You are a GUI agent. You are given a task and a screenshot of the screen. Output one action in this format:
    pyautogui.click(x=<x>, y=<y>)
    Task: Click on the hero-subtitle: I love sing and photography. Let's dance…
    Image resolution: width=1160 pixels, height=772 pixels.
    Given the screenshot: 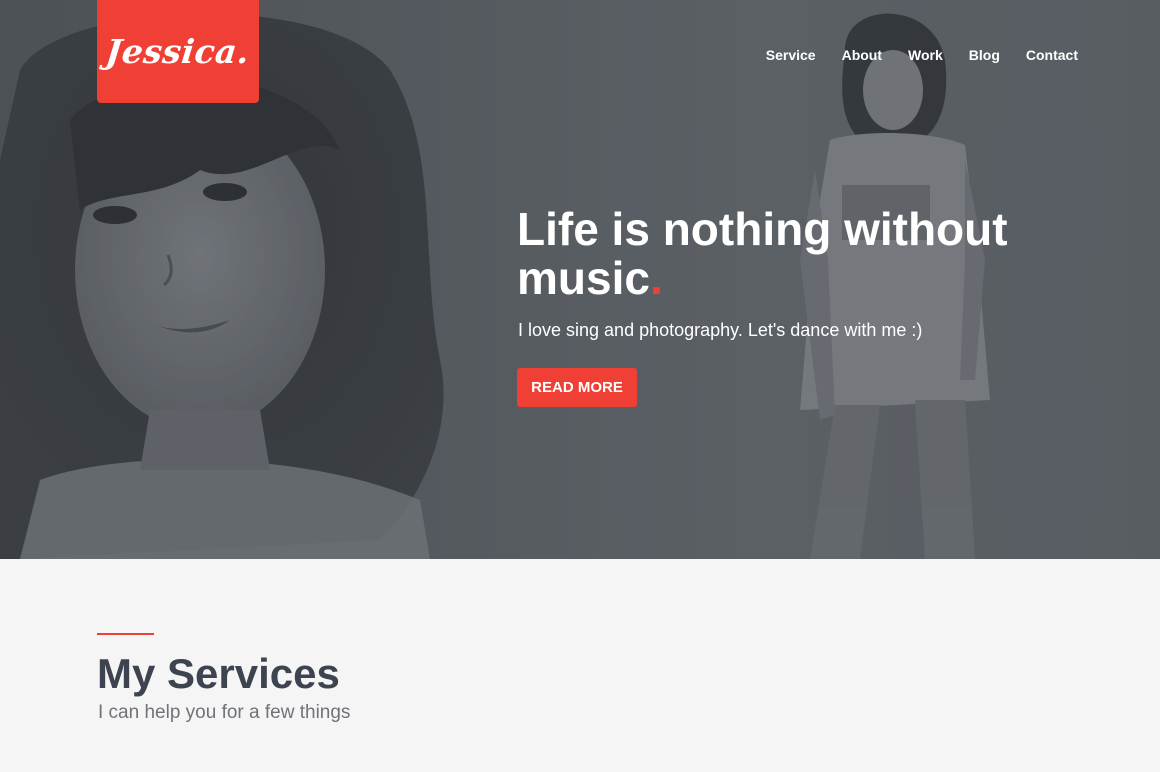 What is the action you would take?
    pyautogui.click(x=720, y=330)
    